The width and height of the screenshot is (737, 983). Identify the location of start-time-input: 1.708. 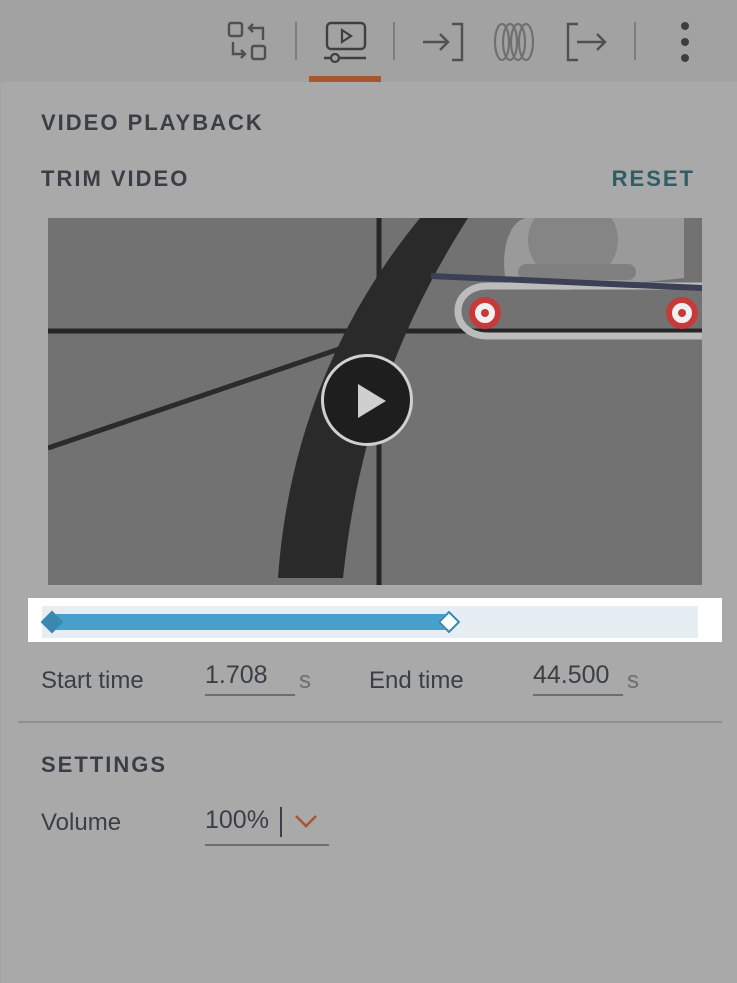
(250, 678).